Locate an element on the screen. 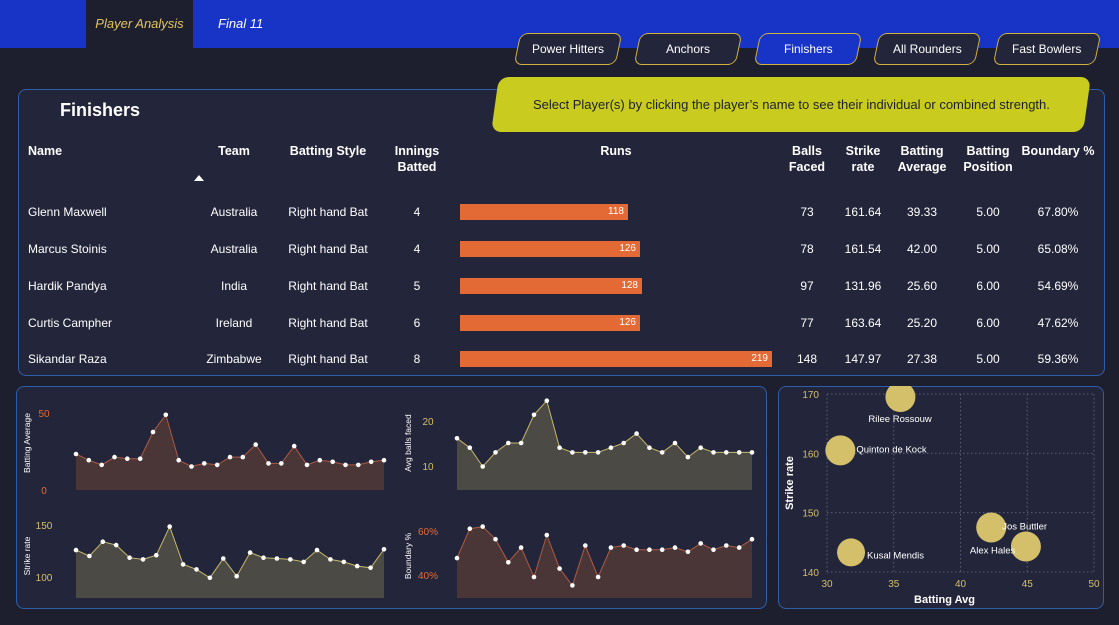  y-tick-label: 10 is located at coordinates (428, 467).